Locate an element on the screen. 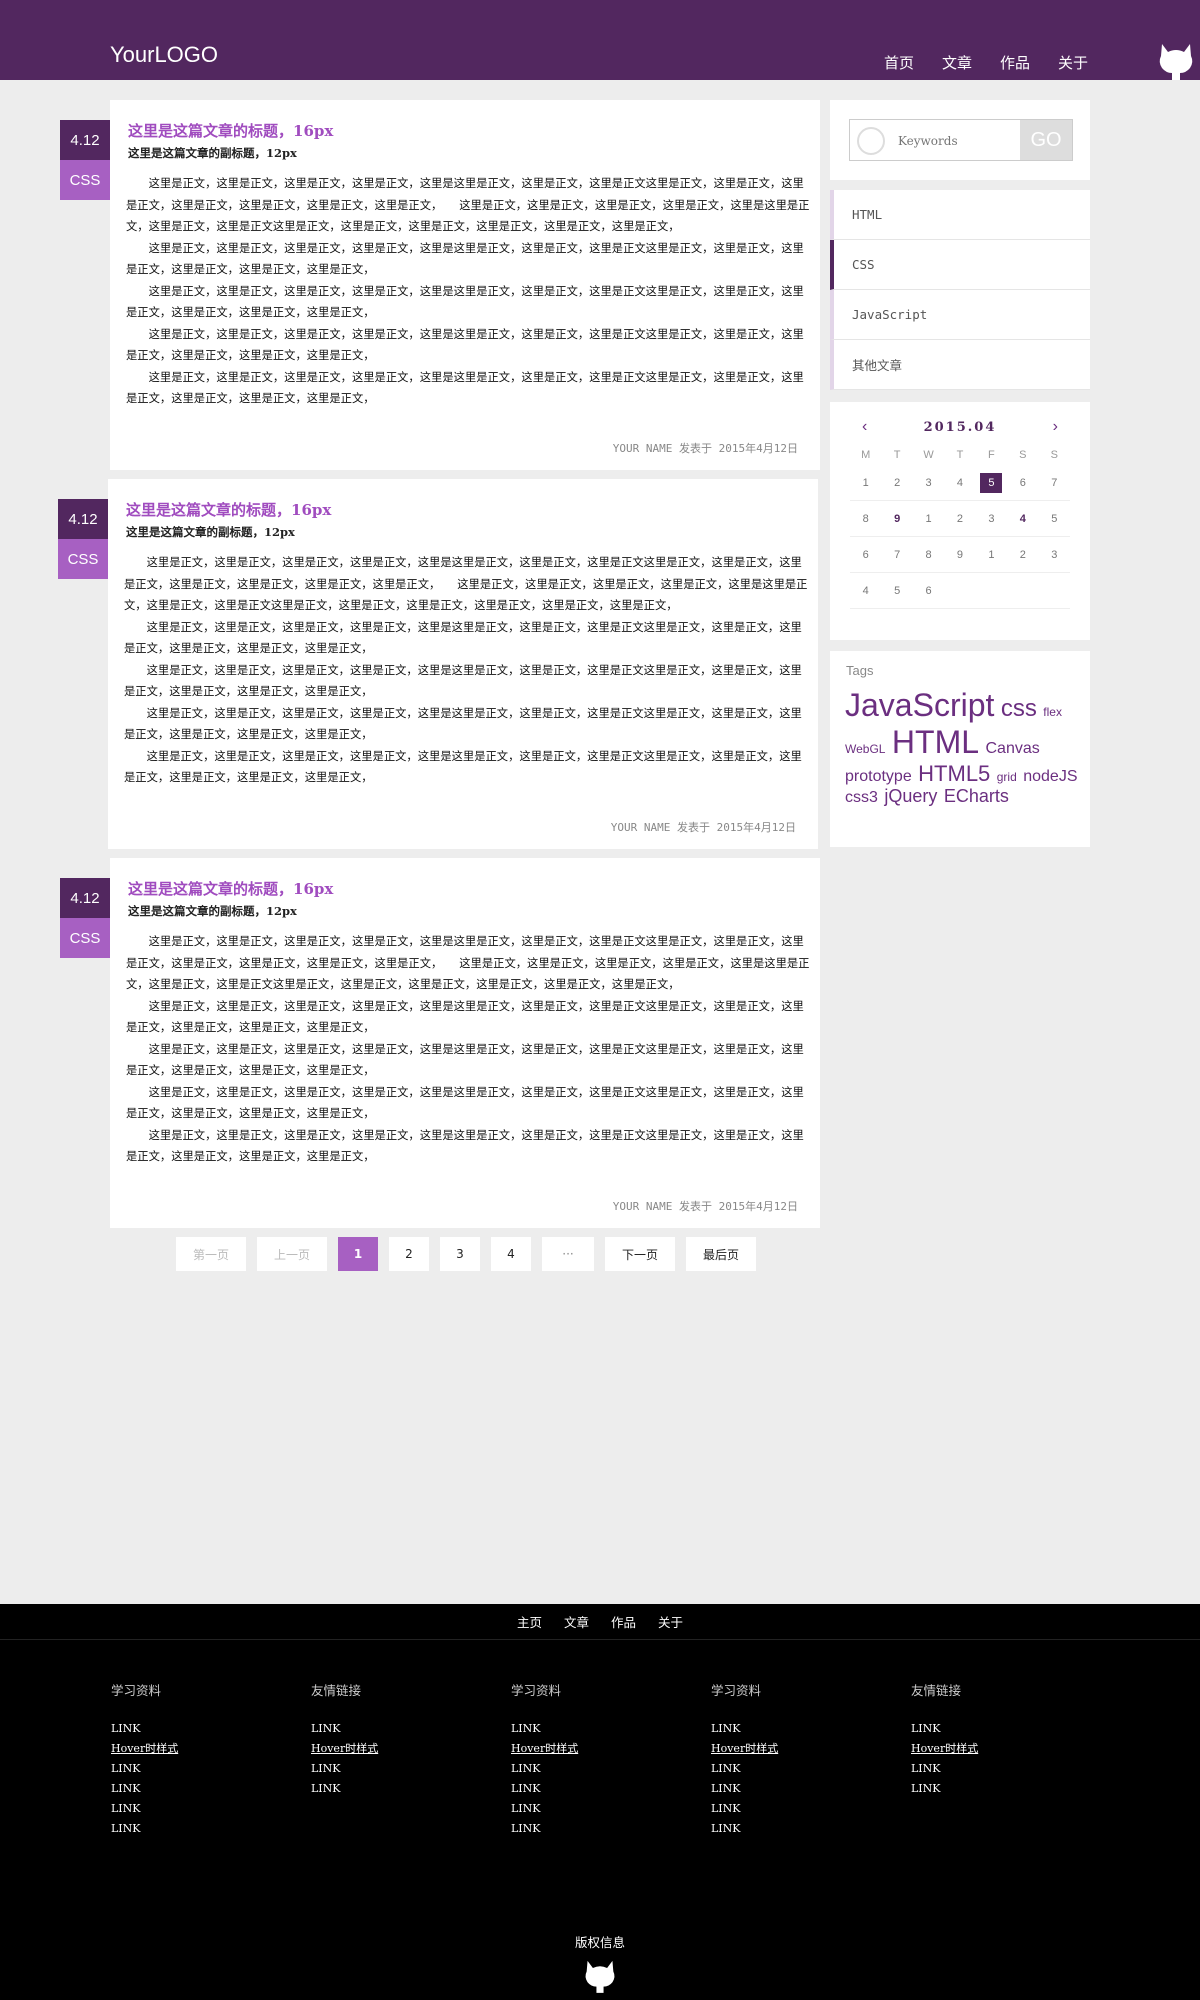  footer-nav-articles: 文章 is located at coordinates (576, 1621).